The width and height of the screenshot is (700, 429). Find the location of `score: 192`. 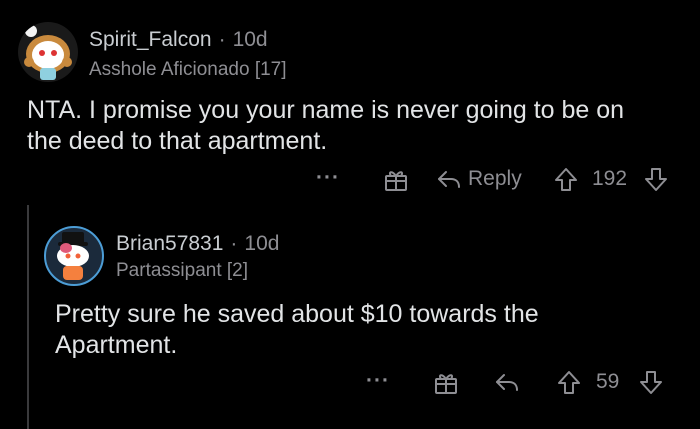

score: 192 is located at coordinates (610, 178).